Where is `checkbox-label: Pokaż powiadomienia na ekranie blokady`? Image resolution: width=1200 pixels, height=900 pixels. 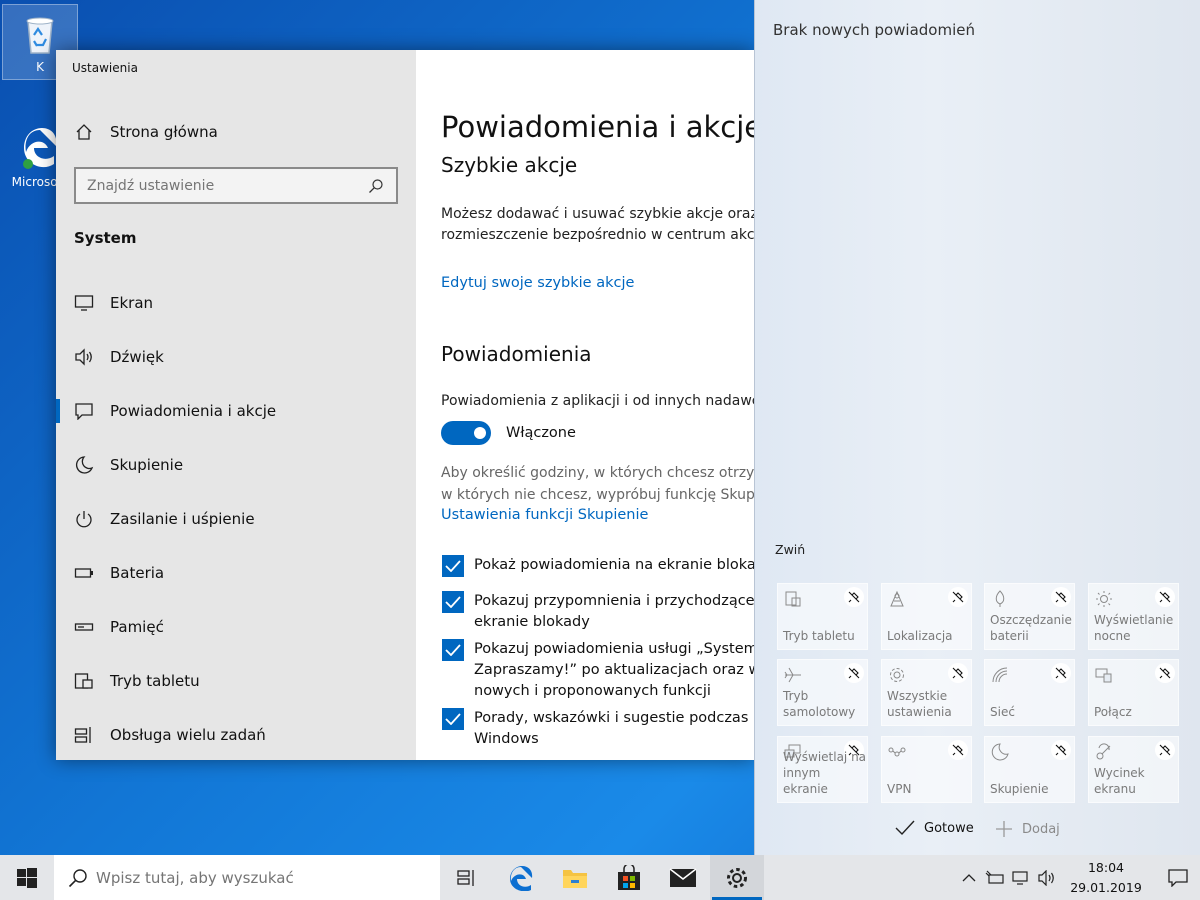 checkbox-label: Pokaż powiadomienia na ekranie blokady is located at coordinates (614, 565).